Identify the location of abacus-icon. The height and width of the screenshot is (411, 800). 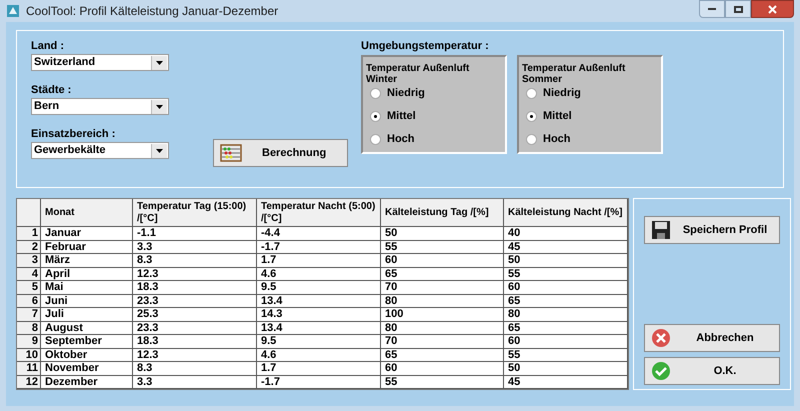
(231, 153).